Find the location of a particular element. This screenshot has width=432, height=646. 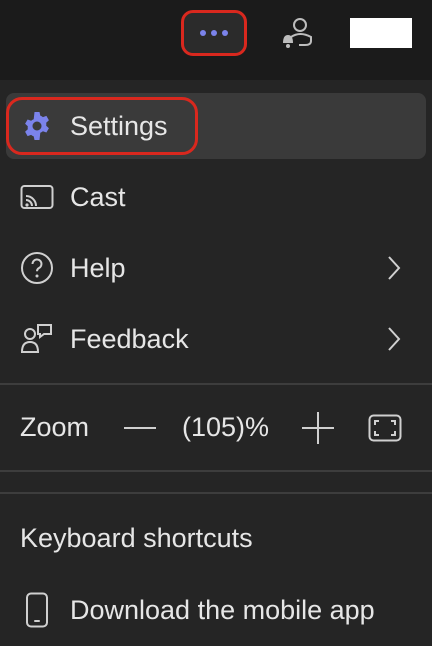

full-screen-button is located at coordinates (385, 428).